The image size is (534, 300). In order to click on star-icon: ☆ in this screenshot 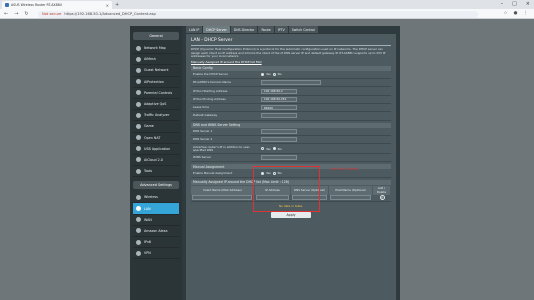, I will do `click(506, 13)`.